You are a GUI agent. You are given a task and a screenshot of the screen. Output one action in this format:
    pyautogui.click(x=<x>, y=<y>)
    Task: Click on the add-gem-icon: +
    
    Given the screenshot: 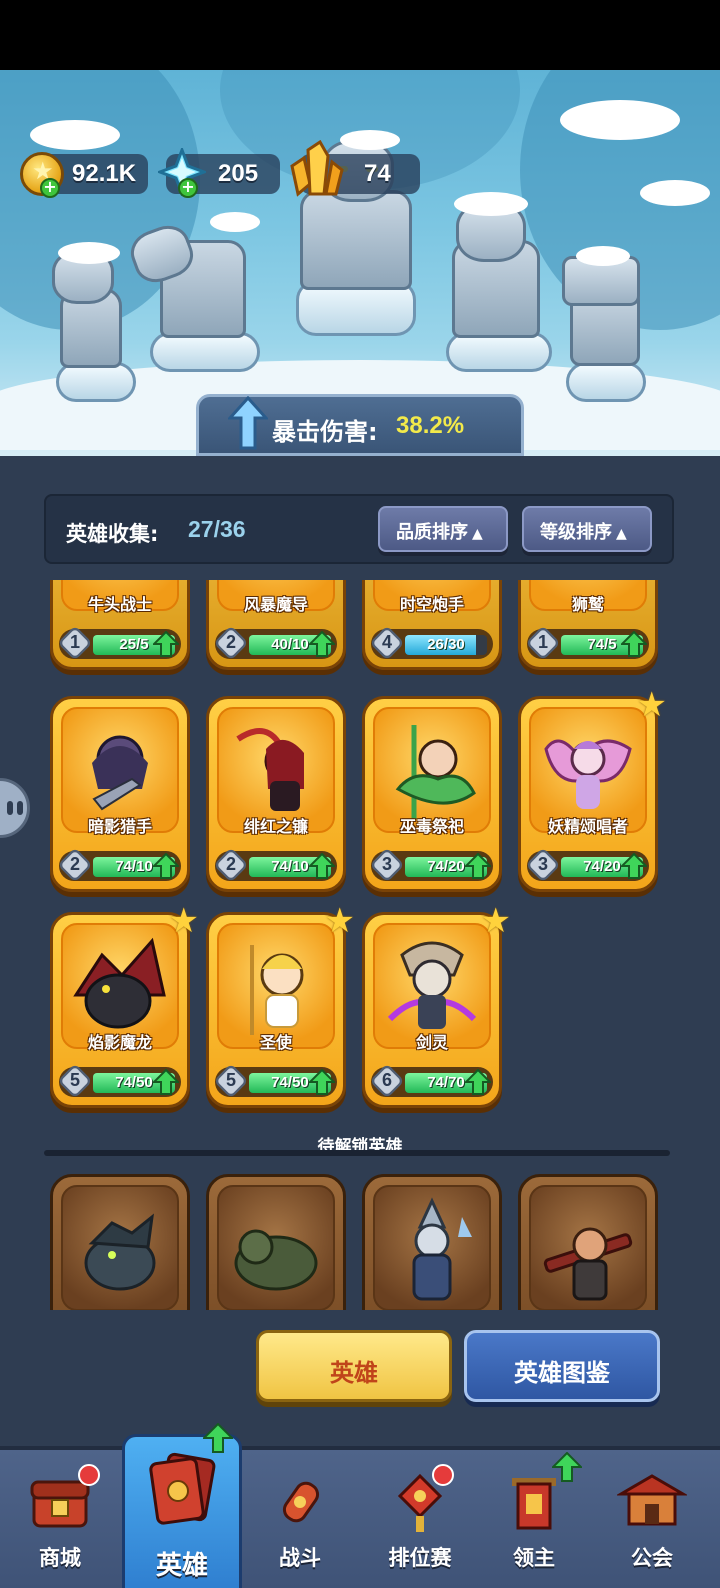 What is the action you would take?
    pyautogui.click(x=188, y=188)
    